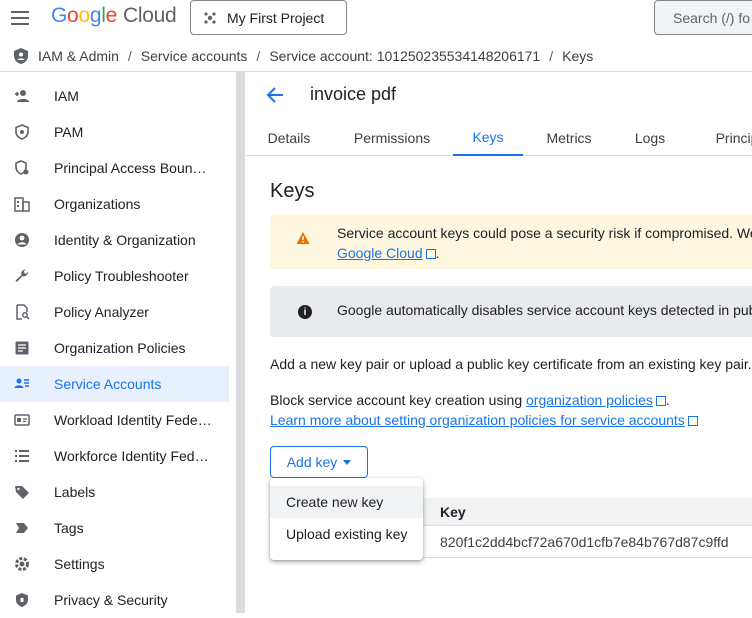 The height and width of the screenshot is (618, 752). Describe the element at coordinates (22, 348) in the screenshot. I see `article-icon` at that location.